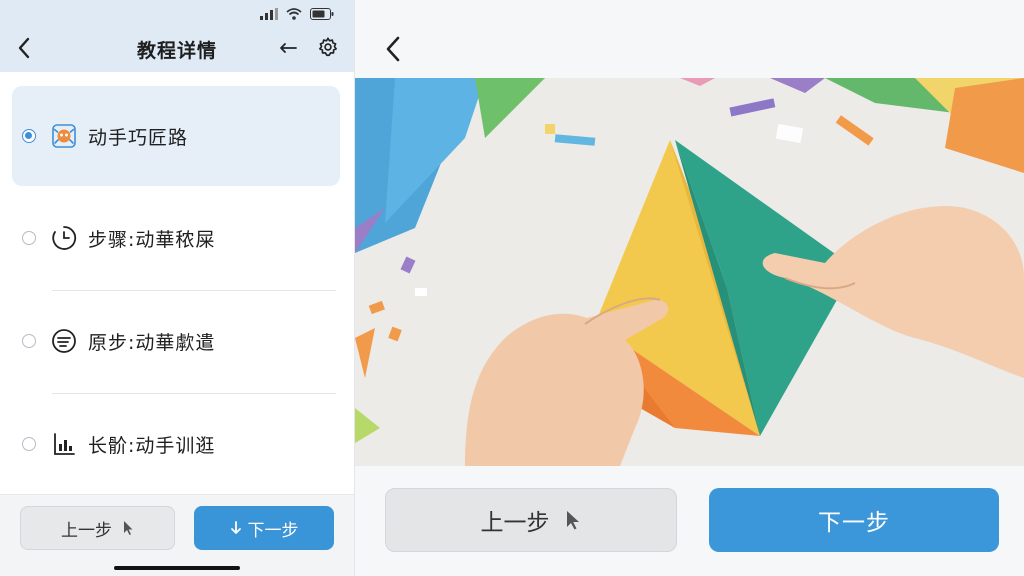 Image resolution: width=1024 pixels, height=576 pixels. Describe the element at coordinates (64, 341) in the screenshot. I see `list-circle-icon` at that location.